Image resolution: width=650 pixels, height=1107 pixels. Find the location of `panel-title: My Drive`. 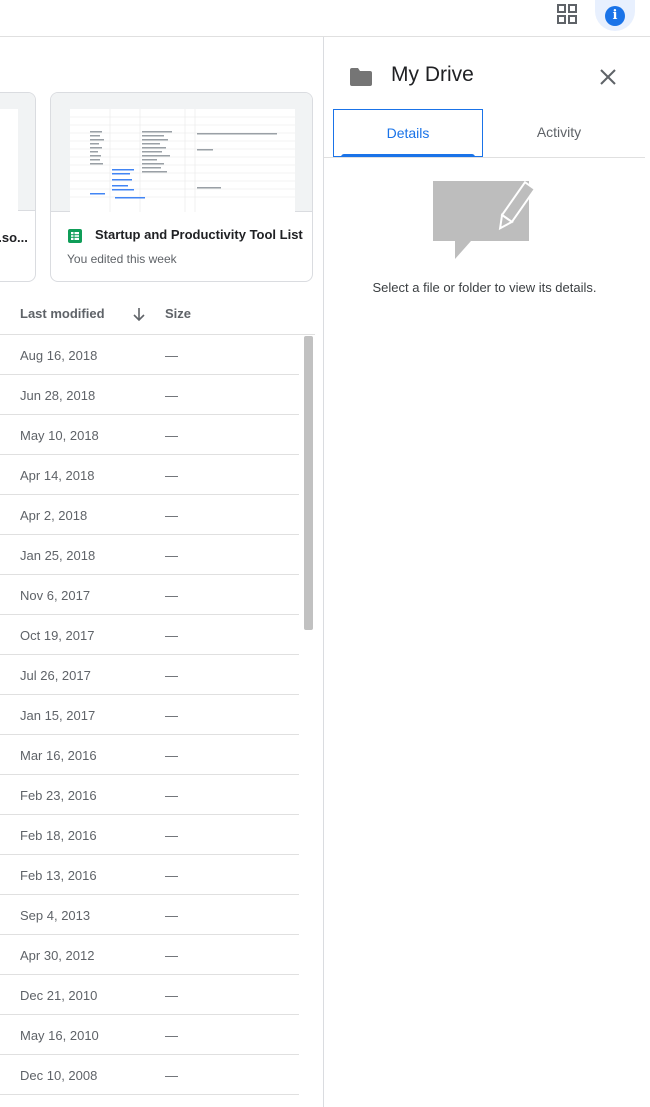

panel-title: My Drive is located at coordinates (432, 74).